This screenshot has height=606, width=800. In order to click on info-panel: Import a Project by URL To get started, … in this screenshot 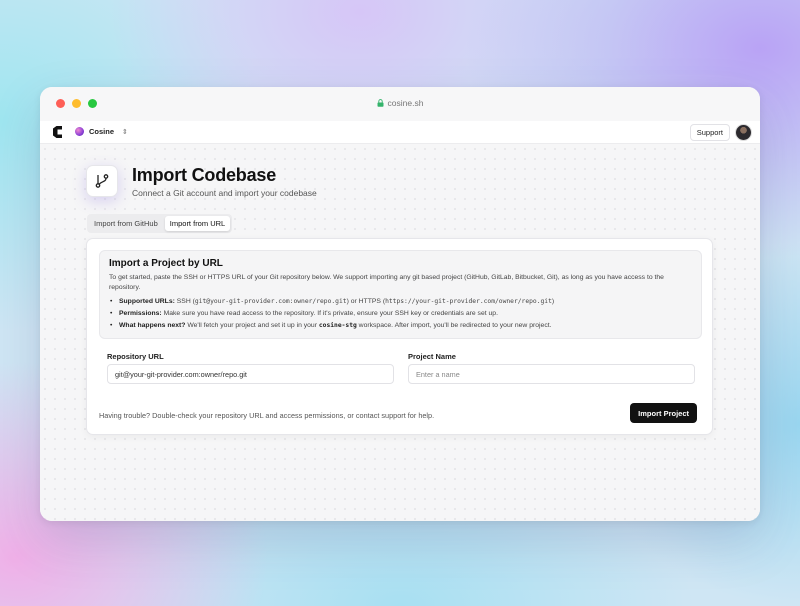, I will do `click(400, 294)`.